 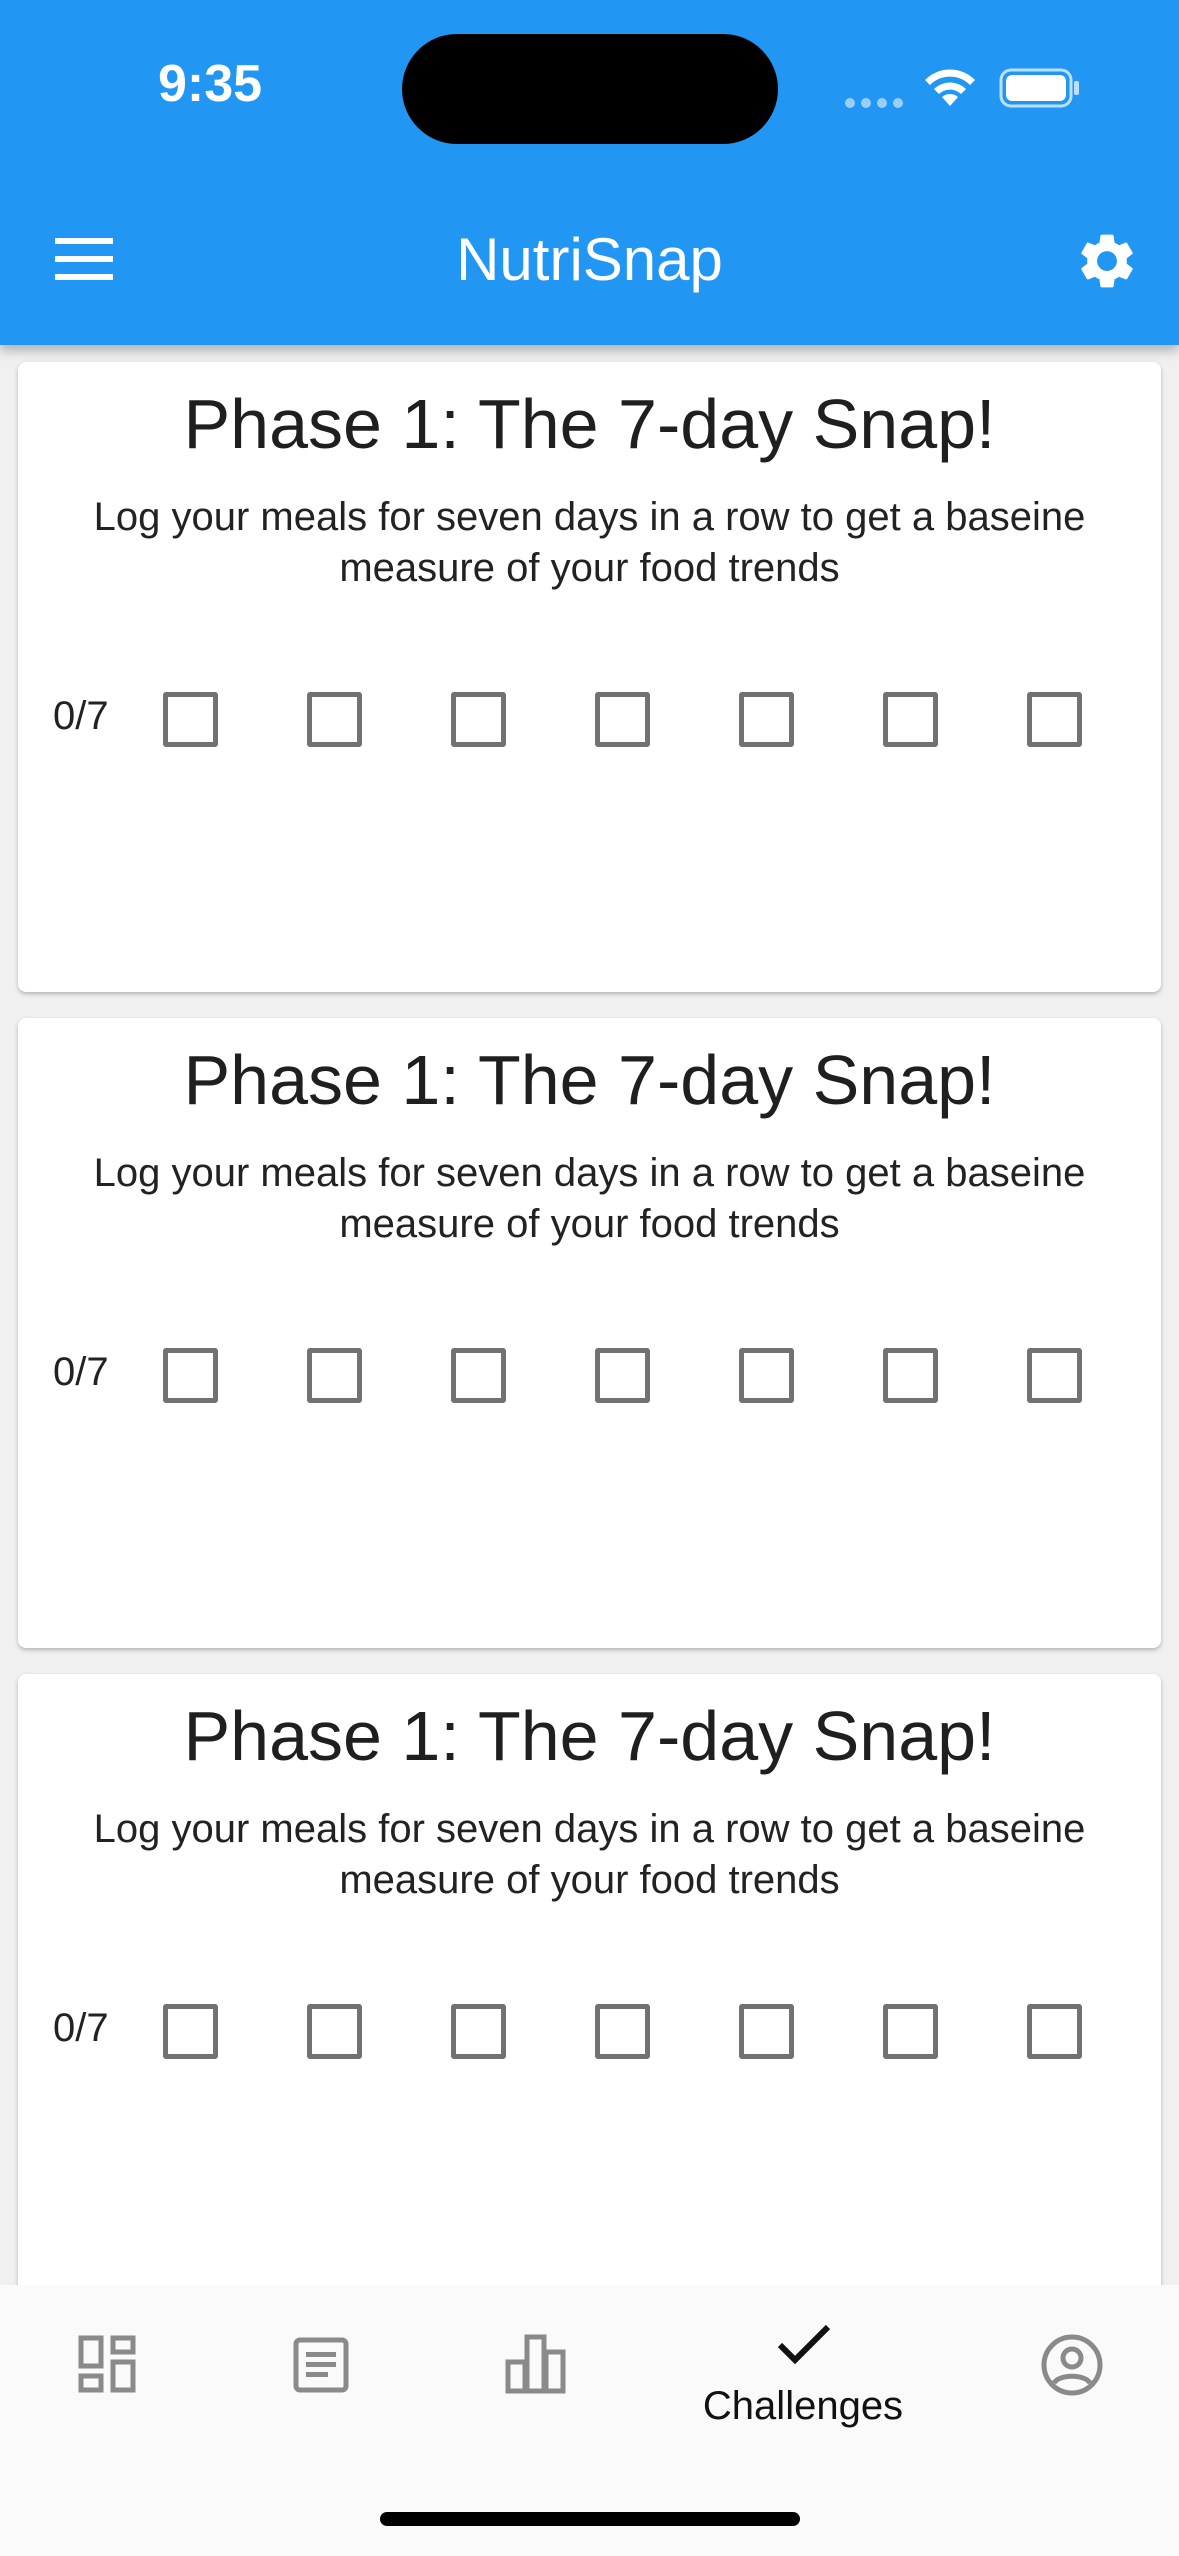 What do you see at coordinates (536, 2364) in the screenshot?
I see `bar-chart-icon` at bounding box center [536, 2364].